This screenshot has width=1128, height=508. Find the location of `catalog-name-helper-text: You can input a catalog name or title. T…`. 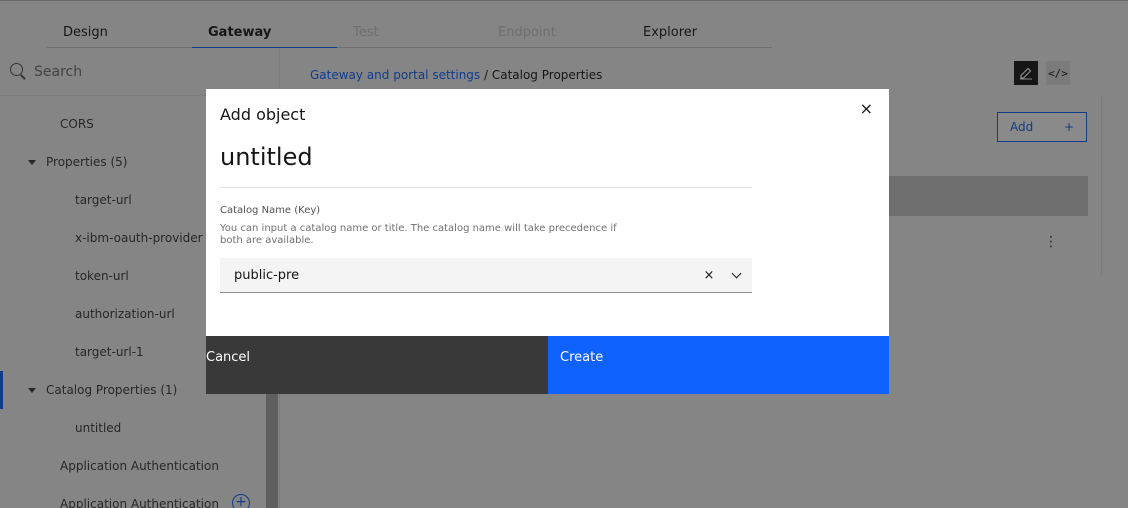

catalog-name-helper-text: You can input a catalog name or title. T… is located at coordinates (418, 234).